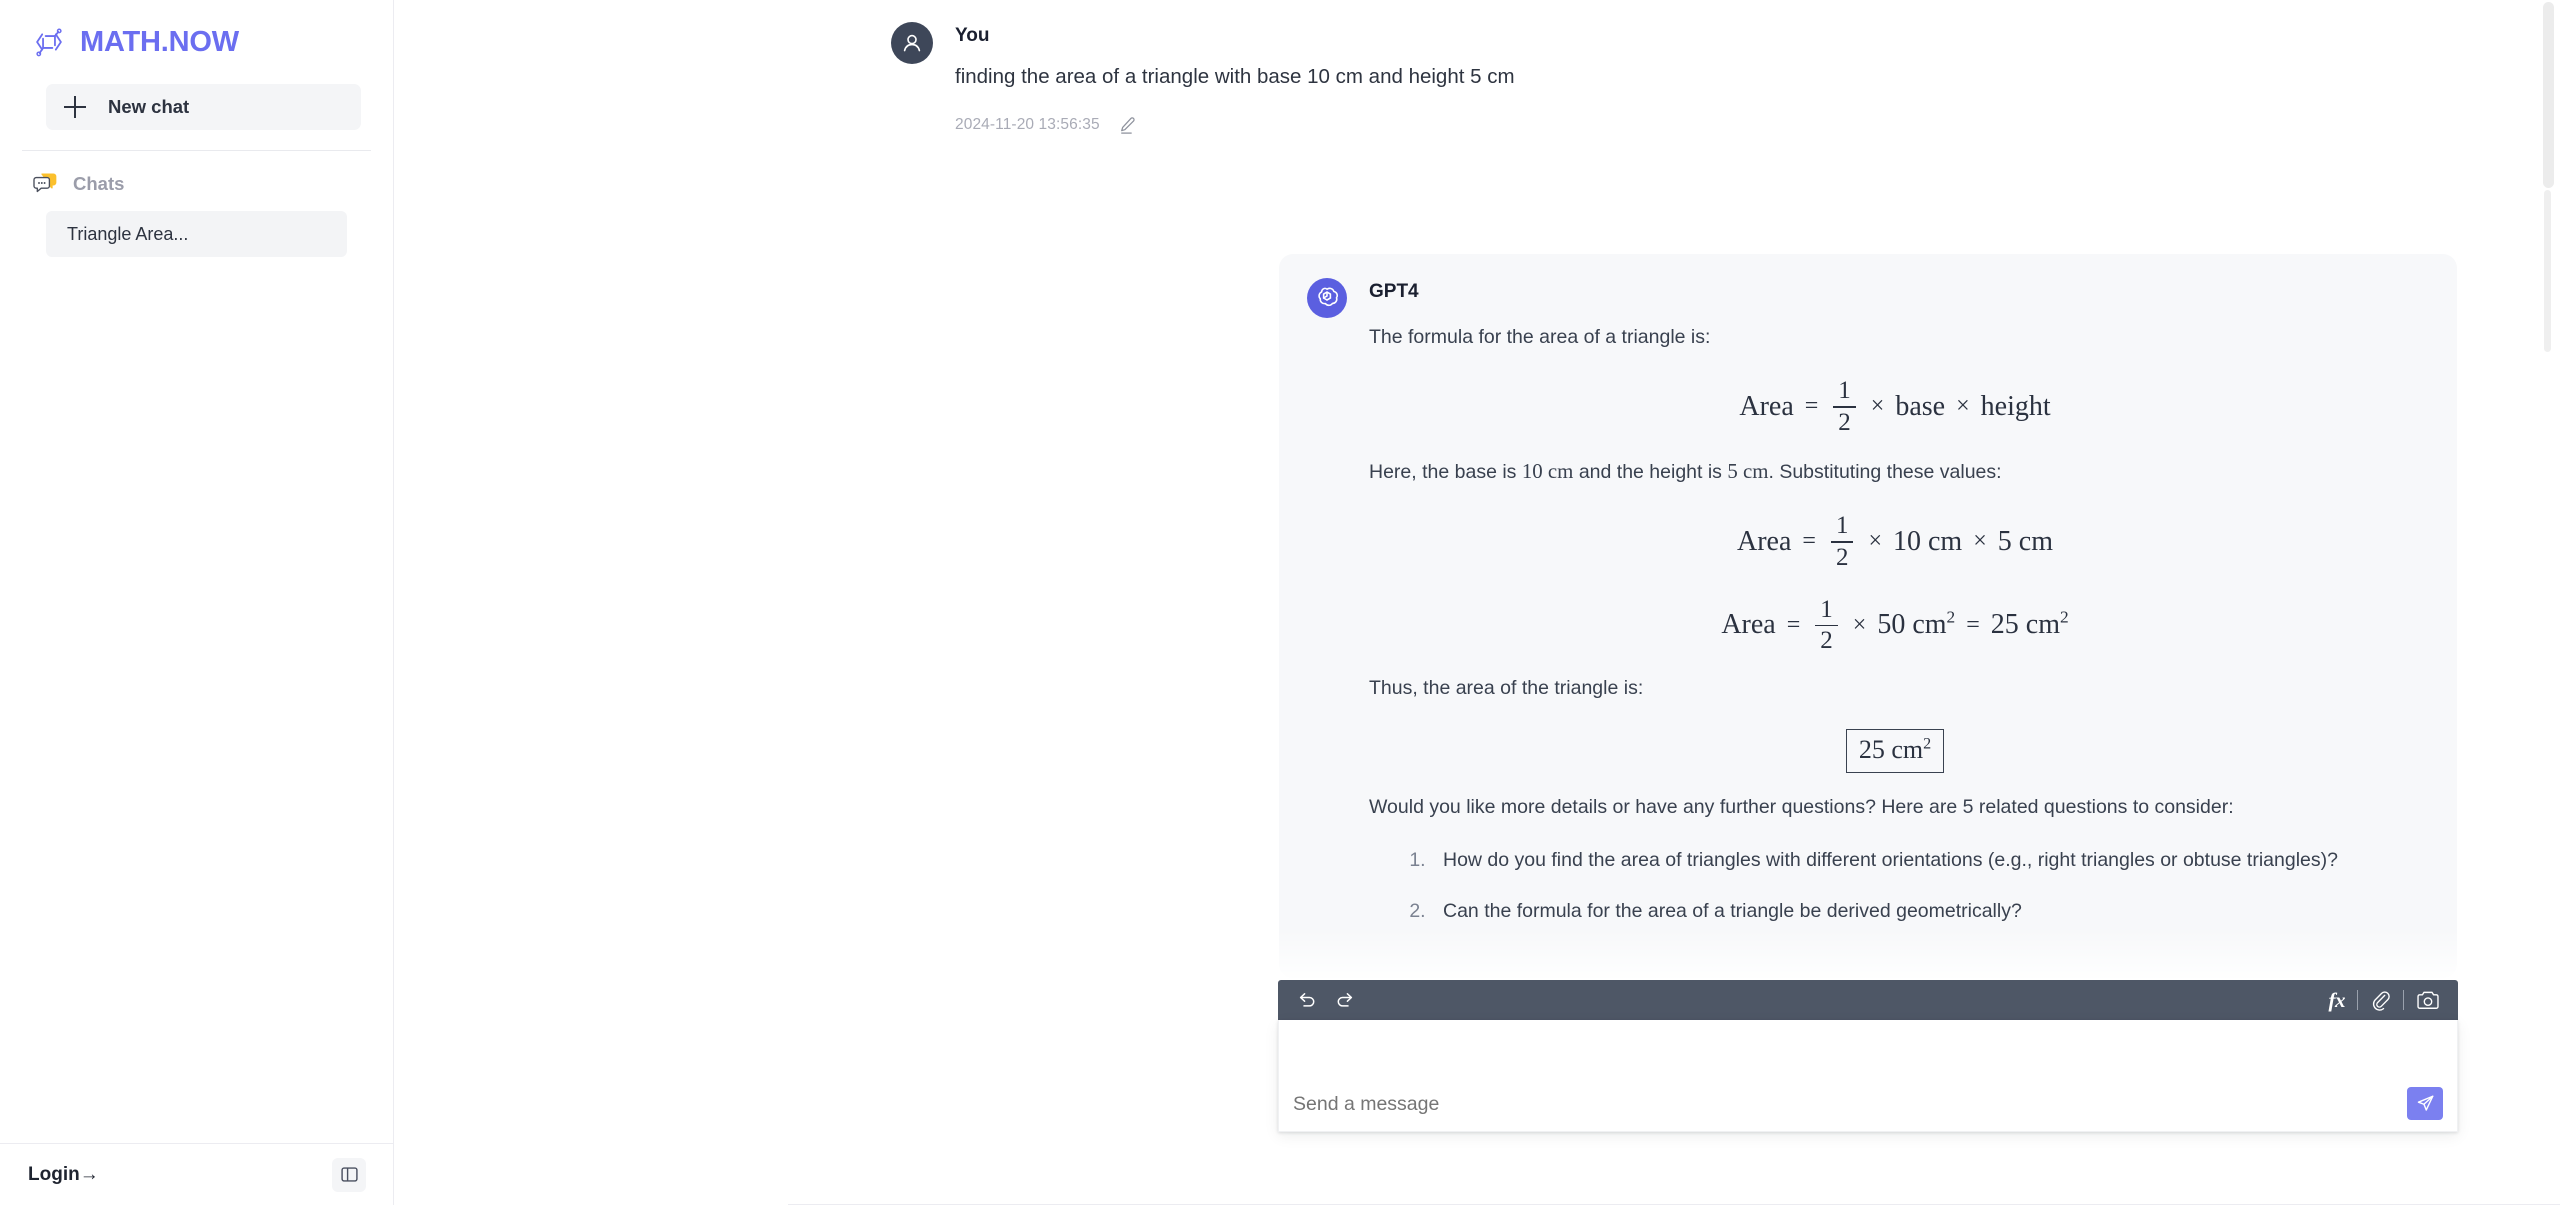  What do you see at coordinates (197, 1174) in the screenshot?
I see `sidebar-footer: Login→` at bounding box center [197, 1174].